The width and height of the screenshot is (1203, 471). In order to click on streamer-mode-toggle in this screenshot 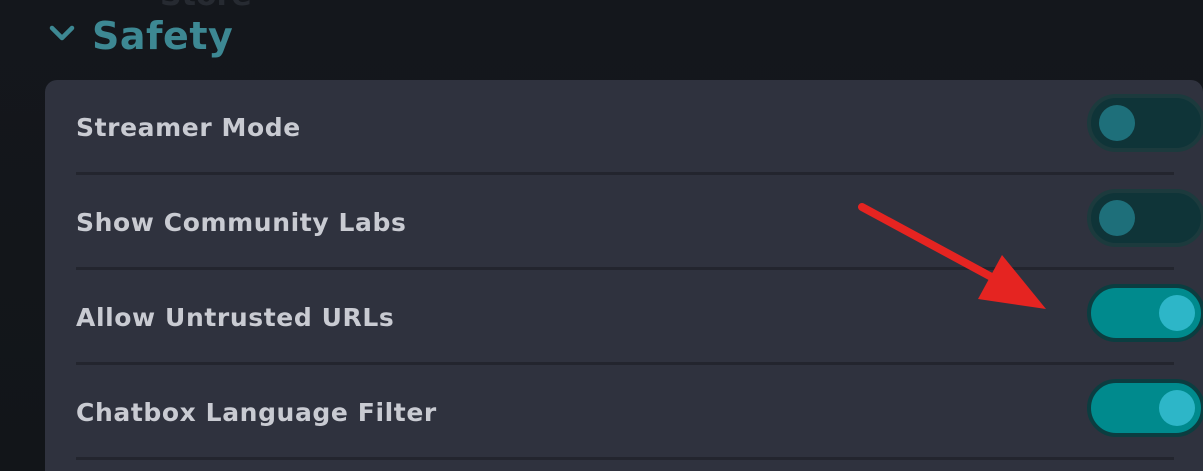, I will do `click(1145, 123)`.